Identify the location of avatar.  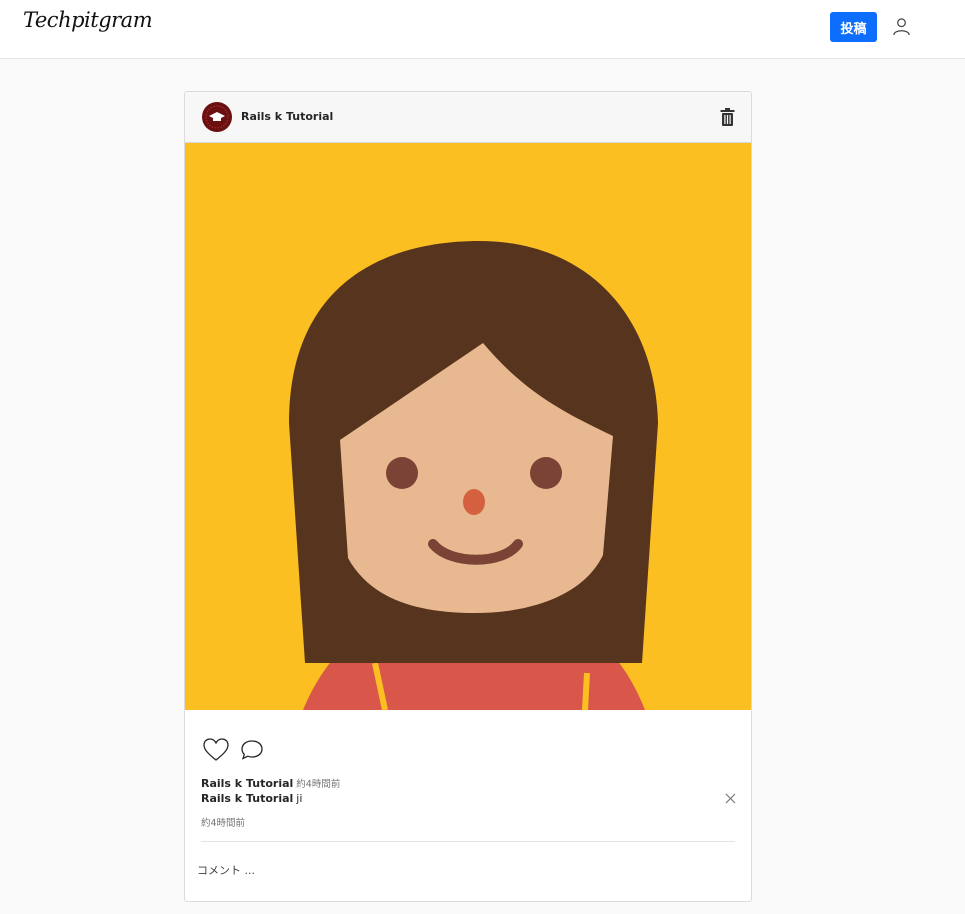
(217, 117).